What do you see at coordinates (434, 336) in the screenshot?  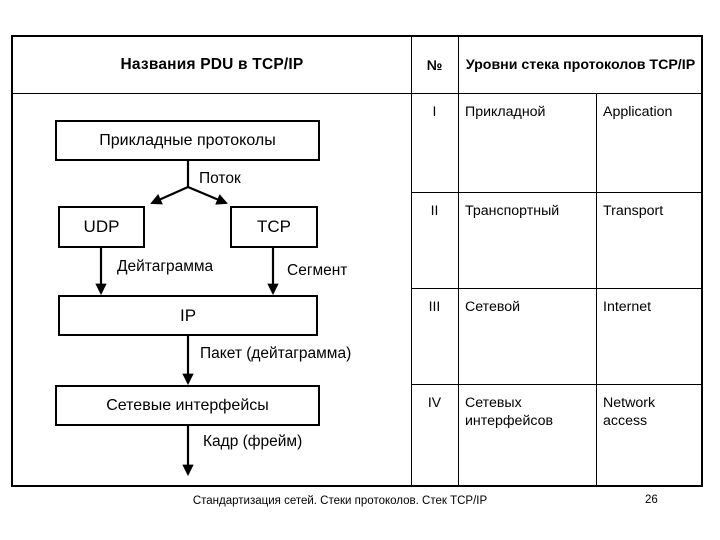 I see `table-row: III` at bounding box center [434, 336].